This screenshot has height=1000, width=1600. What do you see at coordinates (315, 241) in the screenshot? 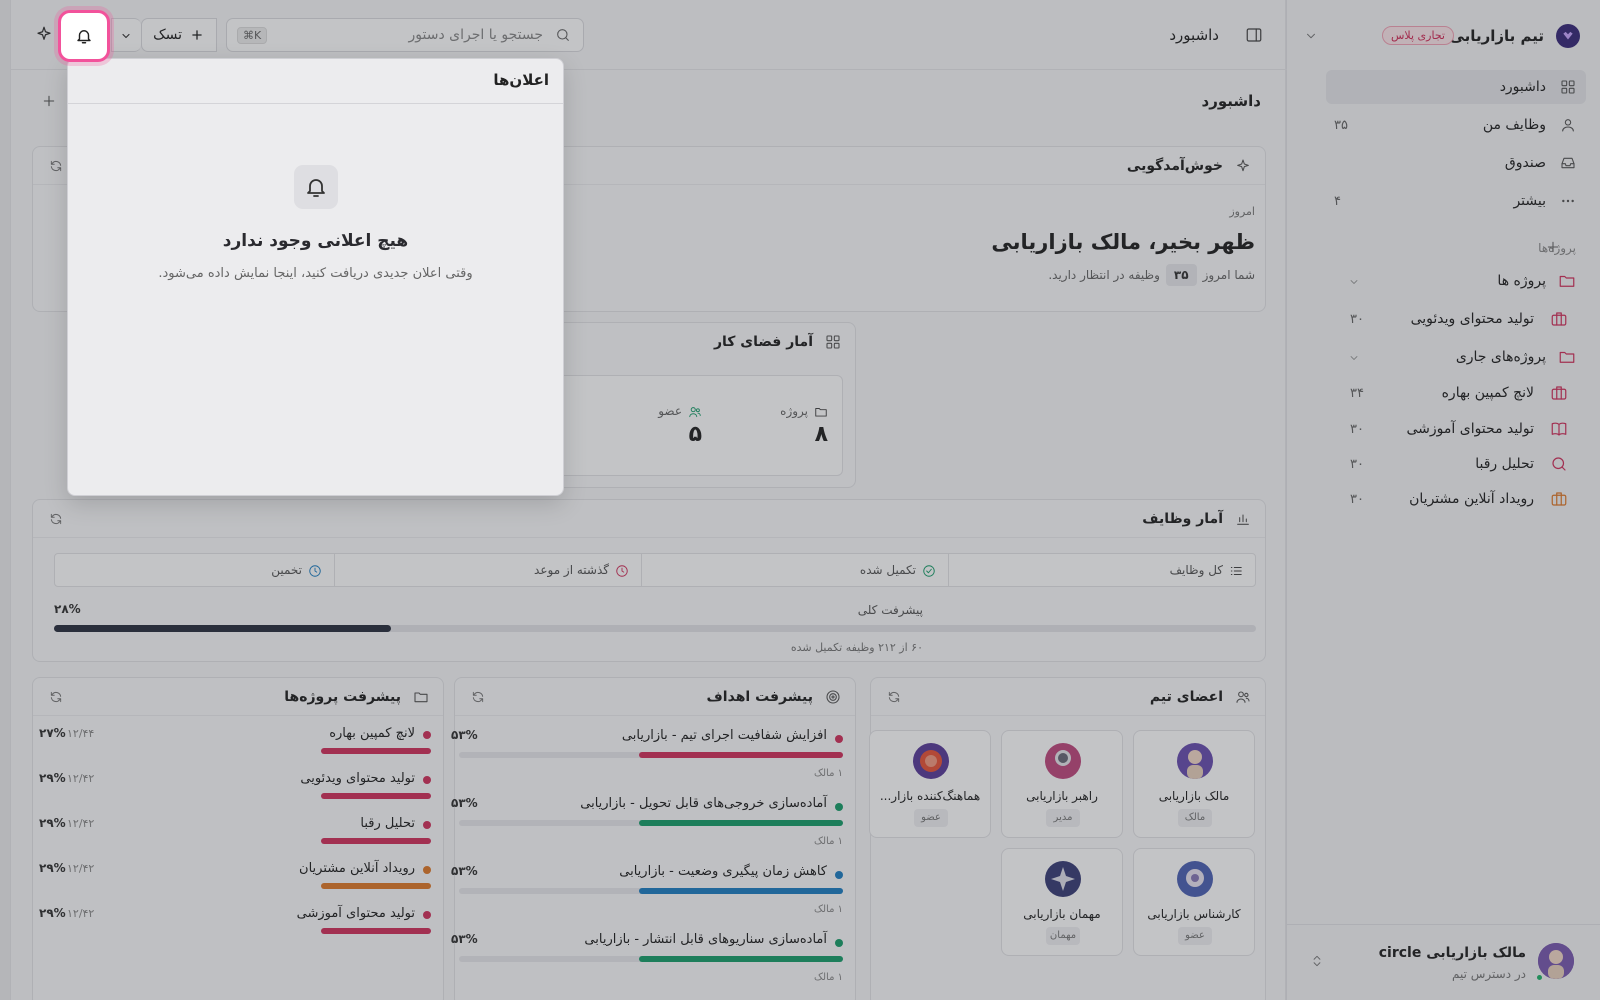
I see `empty-state-title: هیچ اعلانی وجود ندارد` at bounding box center [315, 241].